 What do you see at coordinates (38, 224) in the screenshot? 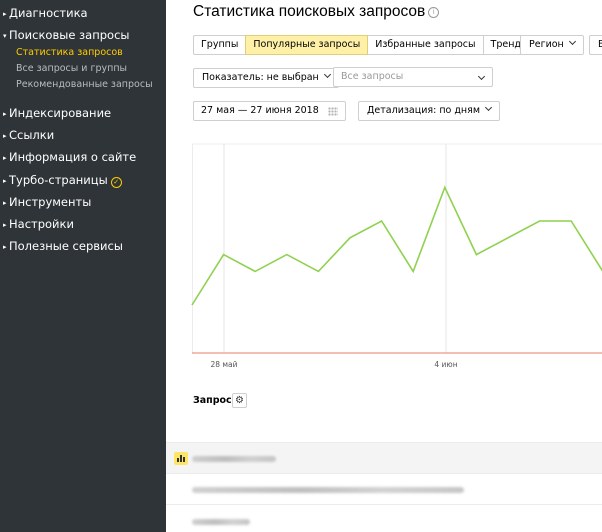
I see `nav-item-settings: ▸ Настройки` at bounding box center [38, 224].